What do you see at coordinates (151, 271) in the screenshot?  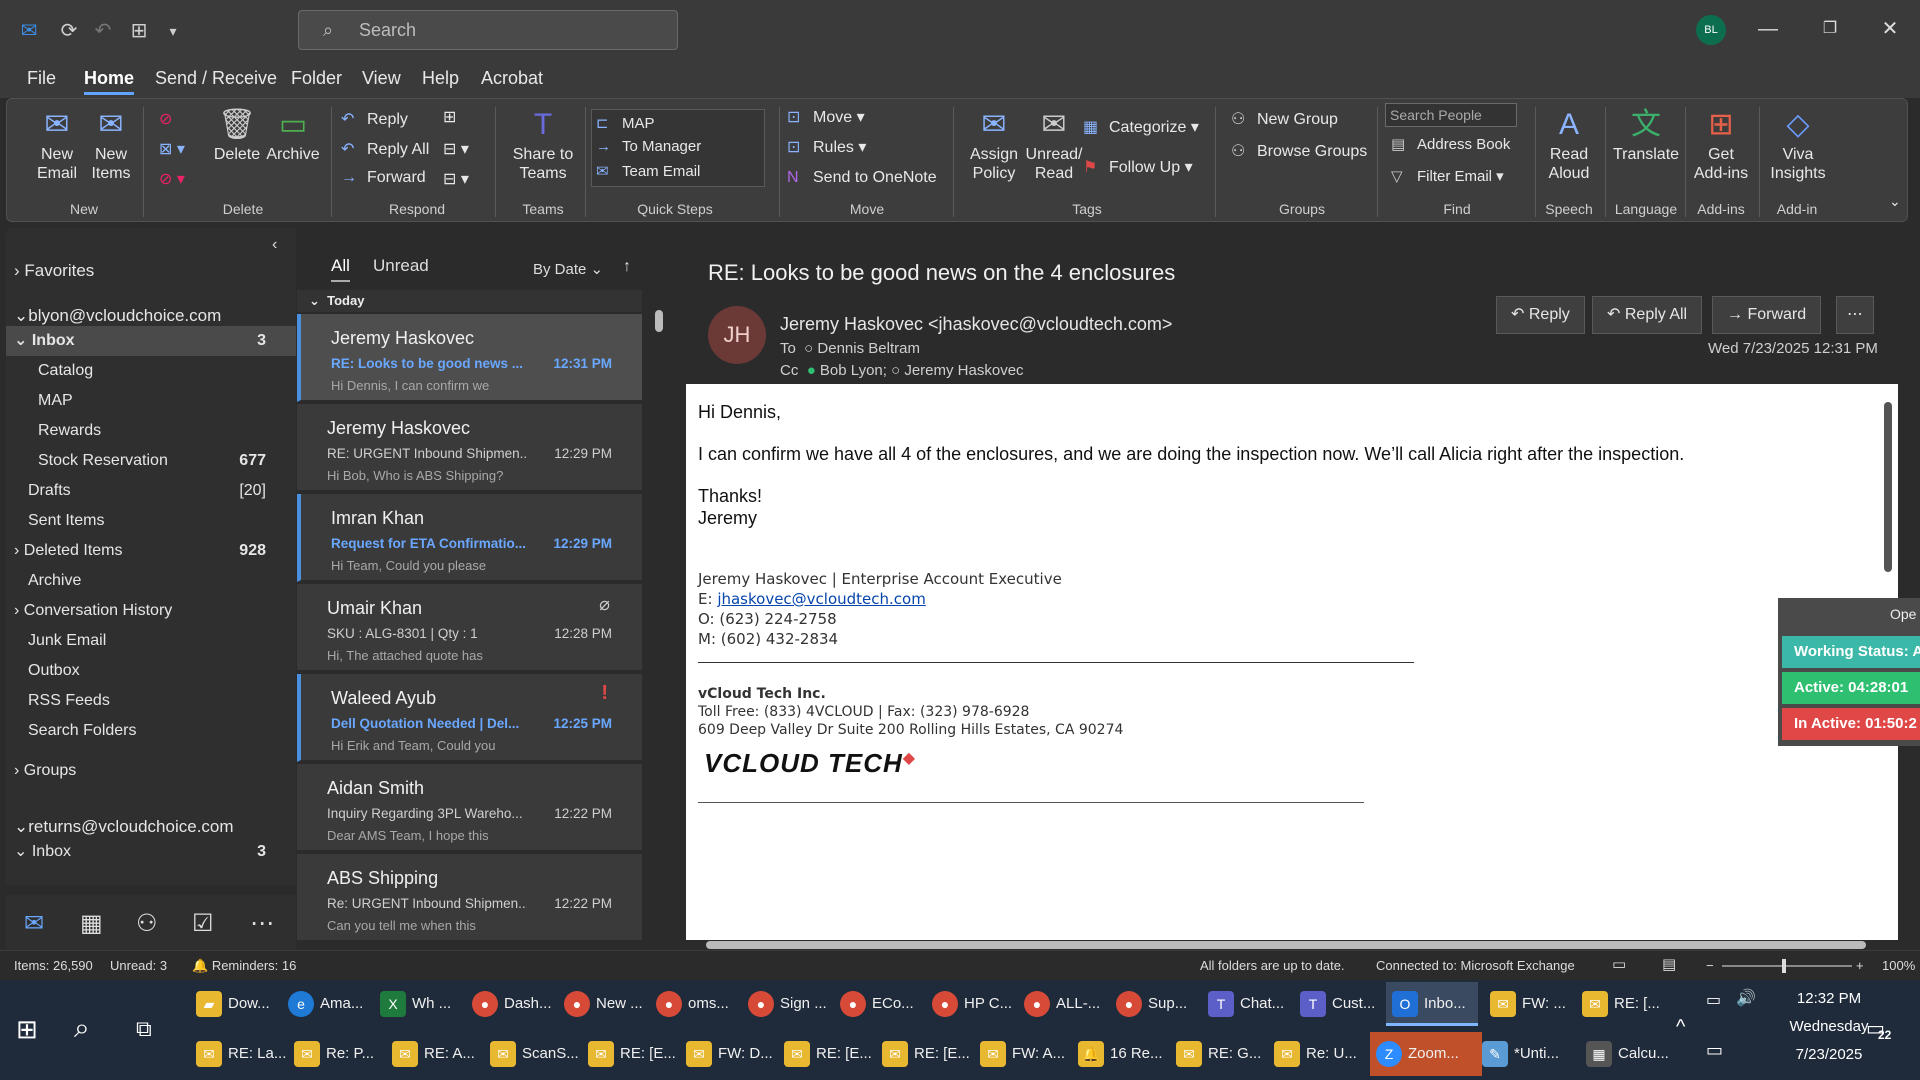 I see `favorites-header: › Favorites` at bounding box center [151, 271].